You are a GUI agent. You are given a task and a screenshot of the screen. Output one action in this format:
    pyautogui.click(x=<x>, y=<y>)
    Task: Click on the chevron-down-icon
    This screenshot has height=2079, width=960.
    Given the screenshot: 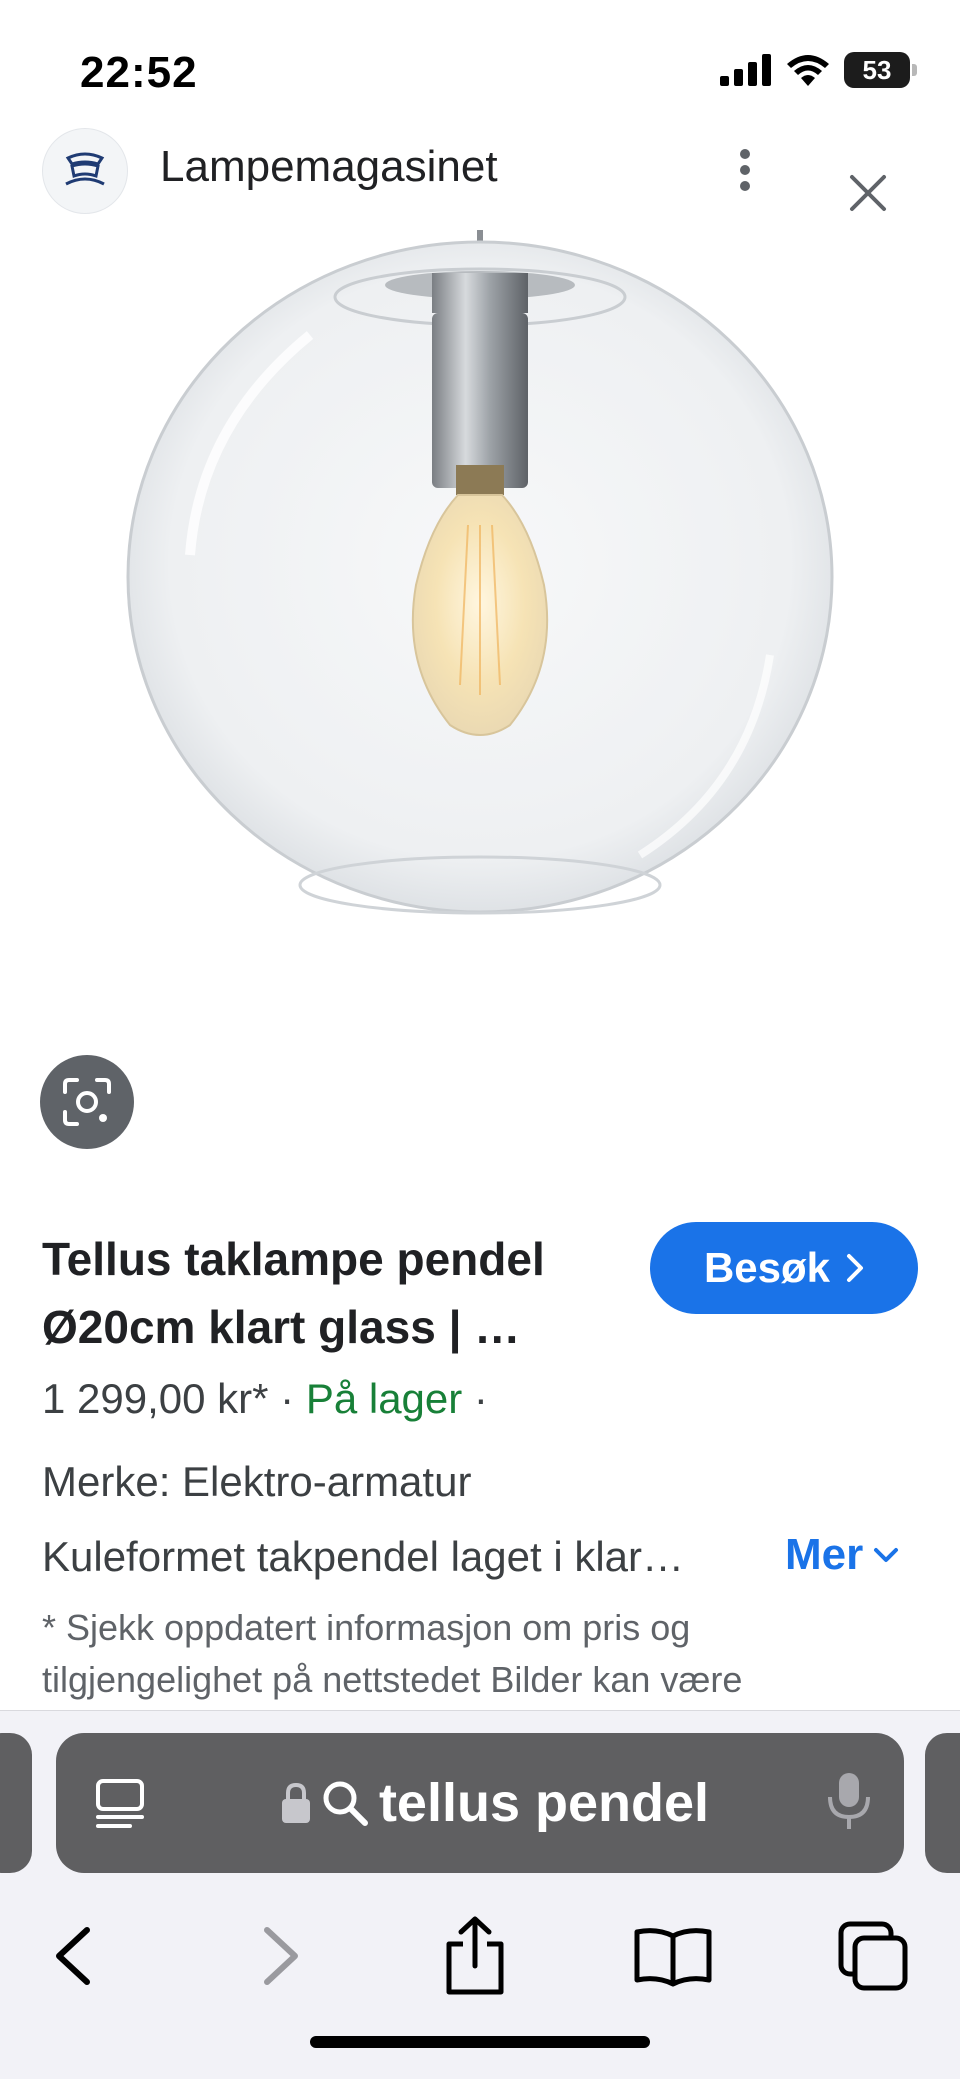 What is the action you would take?
    pyautogui.click(x=886, y=1555)
    